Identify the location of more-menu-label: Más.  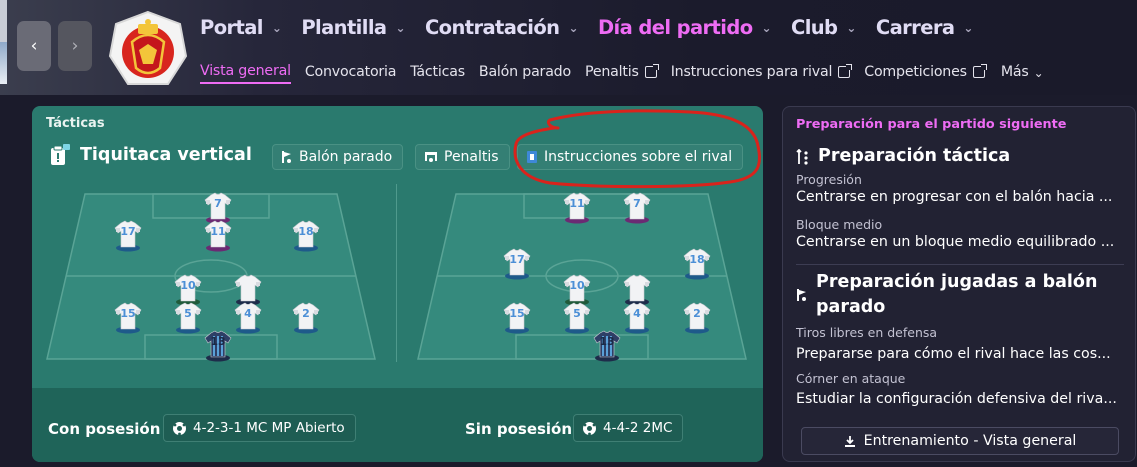
(1014, 72).